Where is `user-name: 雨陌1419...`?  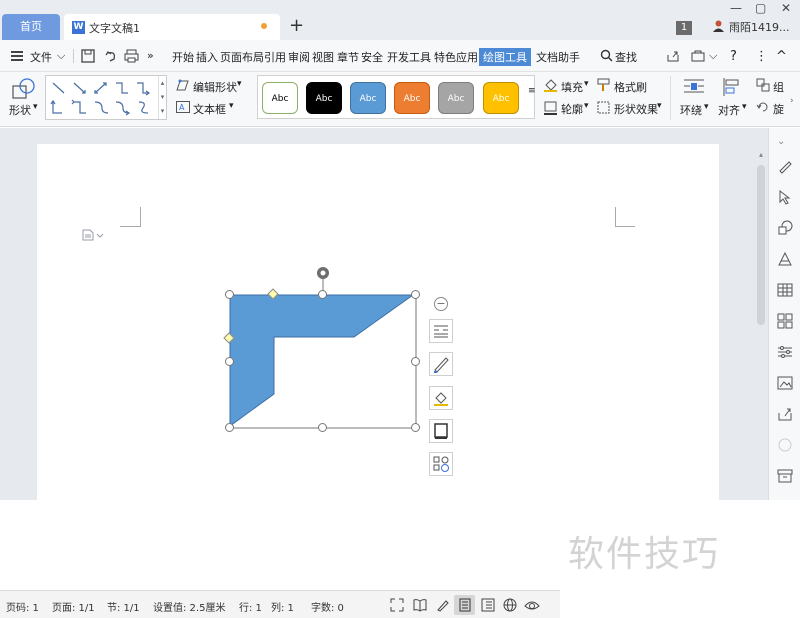
user-name: 雨陌1419... is located at coordinates (759, 27).